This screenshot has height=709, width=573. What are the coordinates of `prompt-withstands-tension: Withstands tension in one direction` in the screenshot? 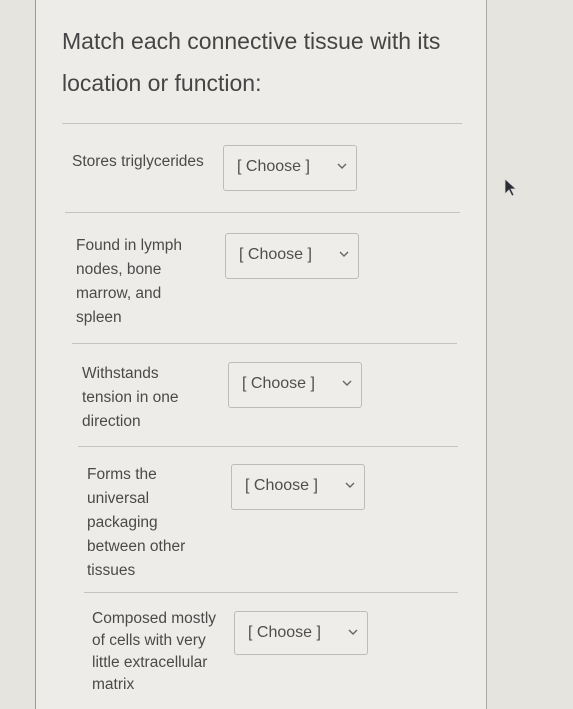 It's located at (130, 397).